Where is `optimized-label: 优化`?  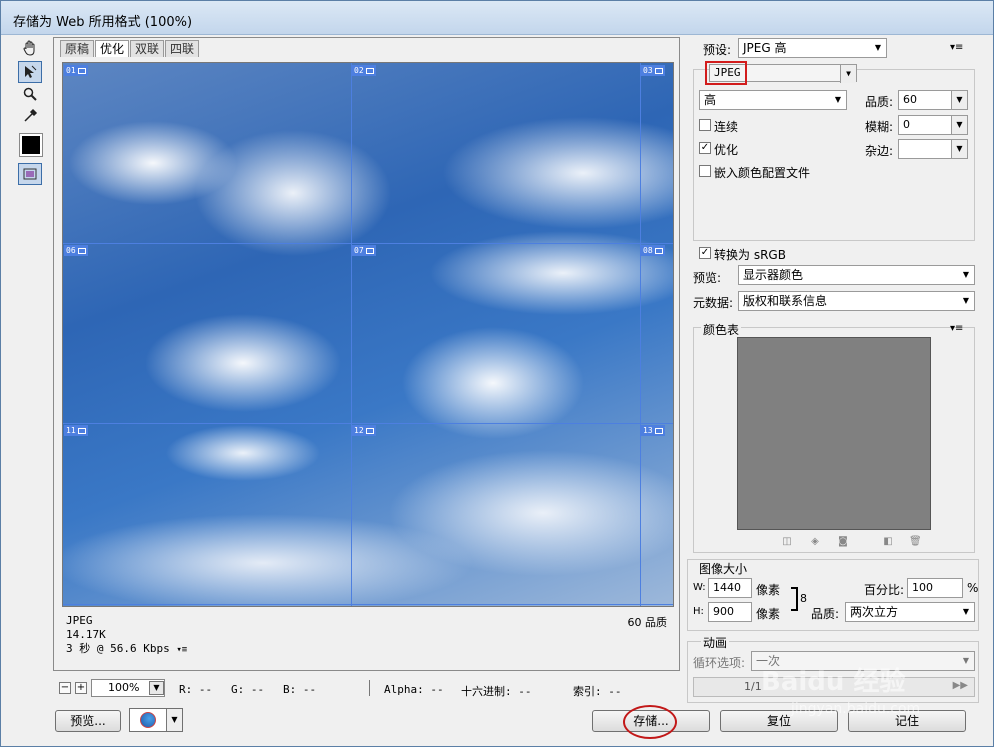
optimized-label: 优化 is located at coordinates (726, 150).